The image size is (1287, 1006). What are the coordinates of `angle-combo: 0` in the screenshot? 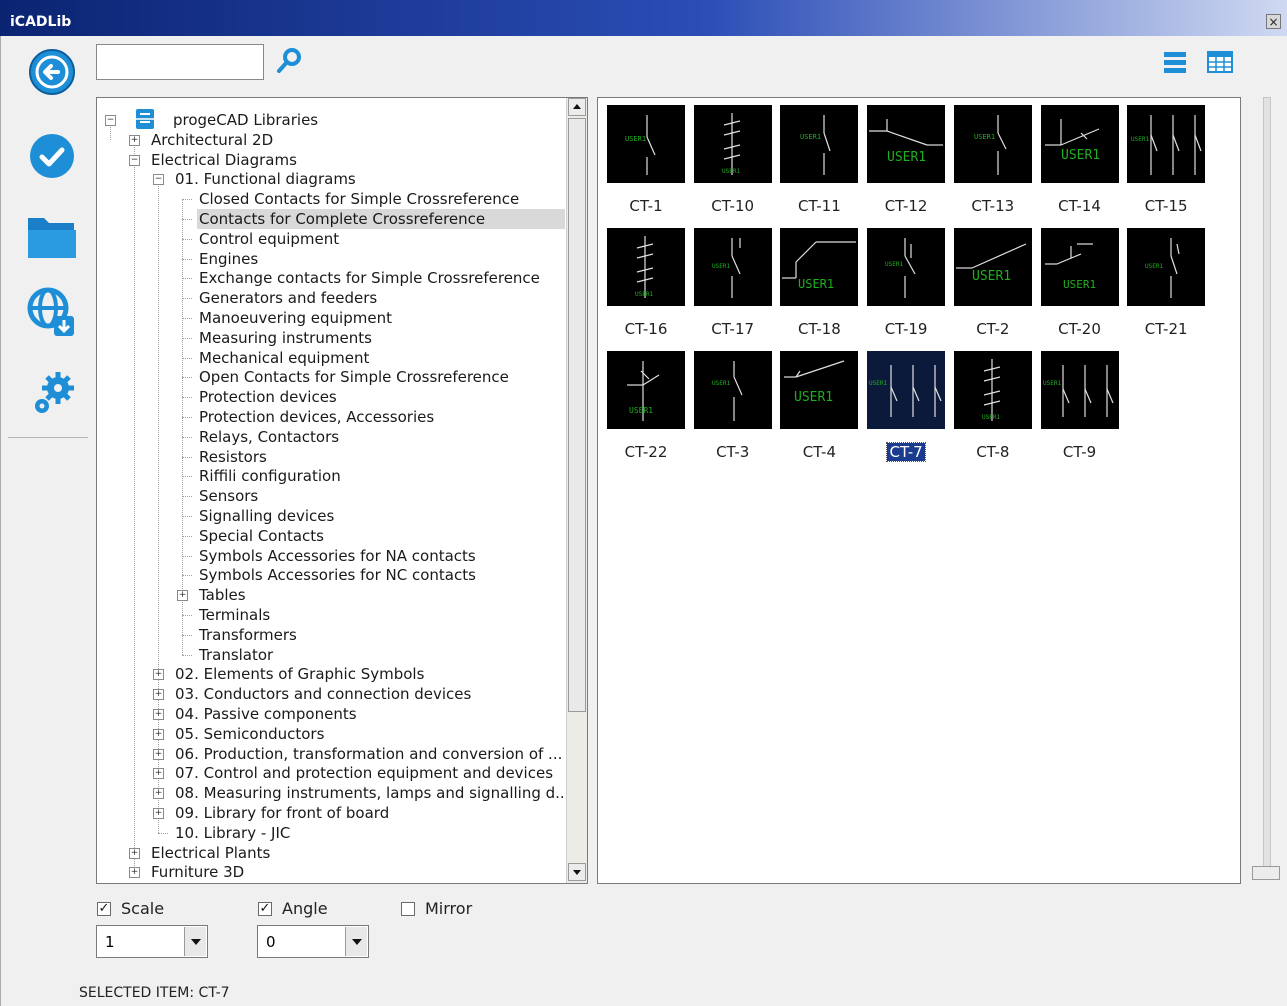 It's located at (313, 941).